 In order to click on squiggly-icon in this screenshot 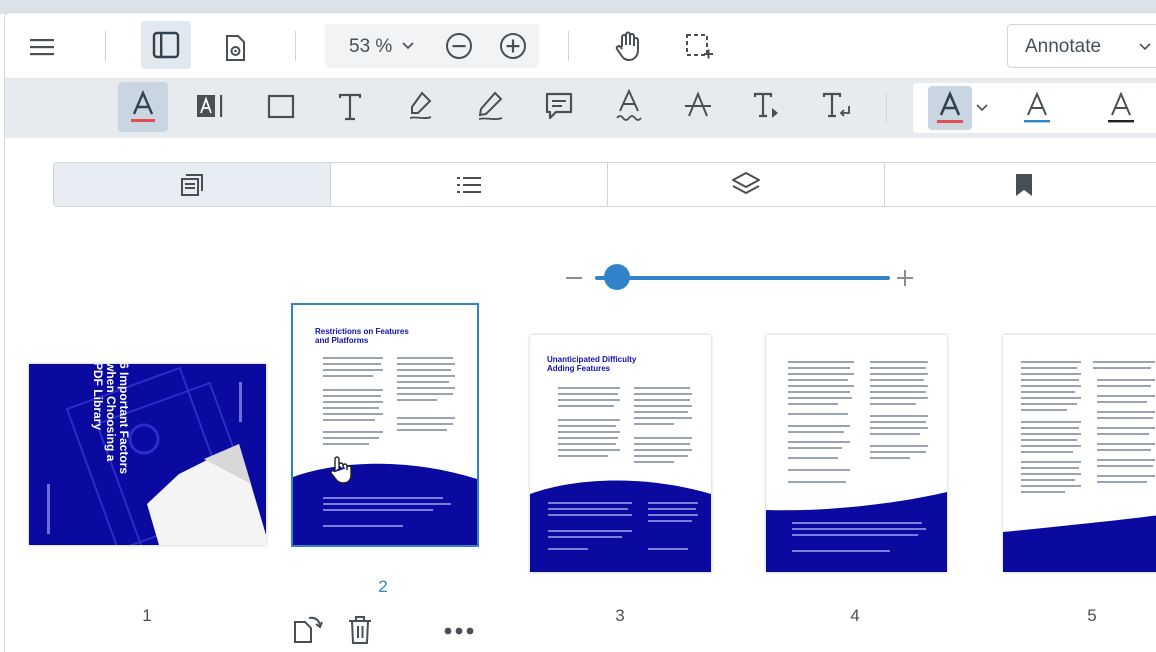, I will do `click(629, 105)`.